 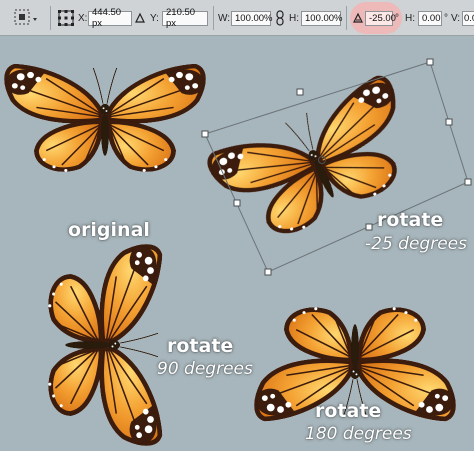 I want to click on caption-rotate-90-sub: 90 degrees, so click(x=205, y=369).